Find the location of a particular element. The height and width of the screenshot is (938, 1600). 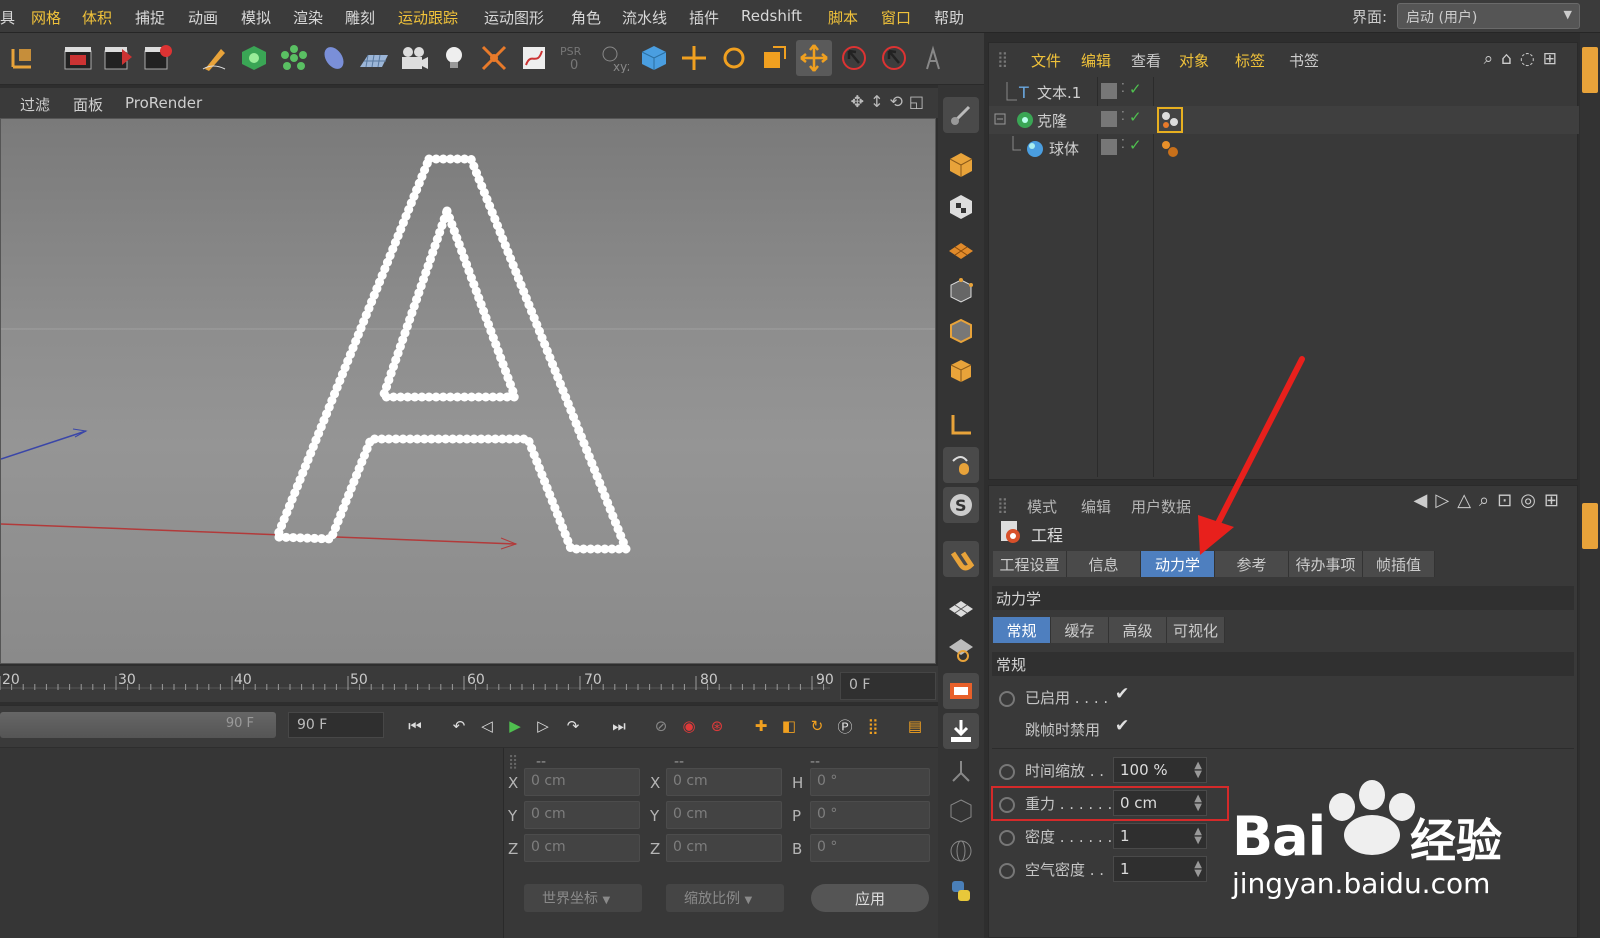

position-x-field: 0 cm is located at coordinates (582, 782).